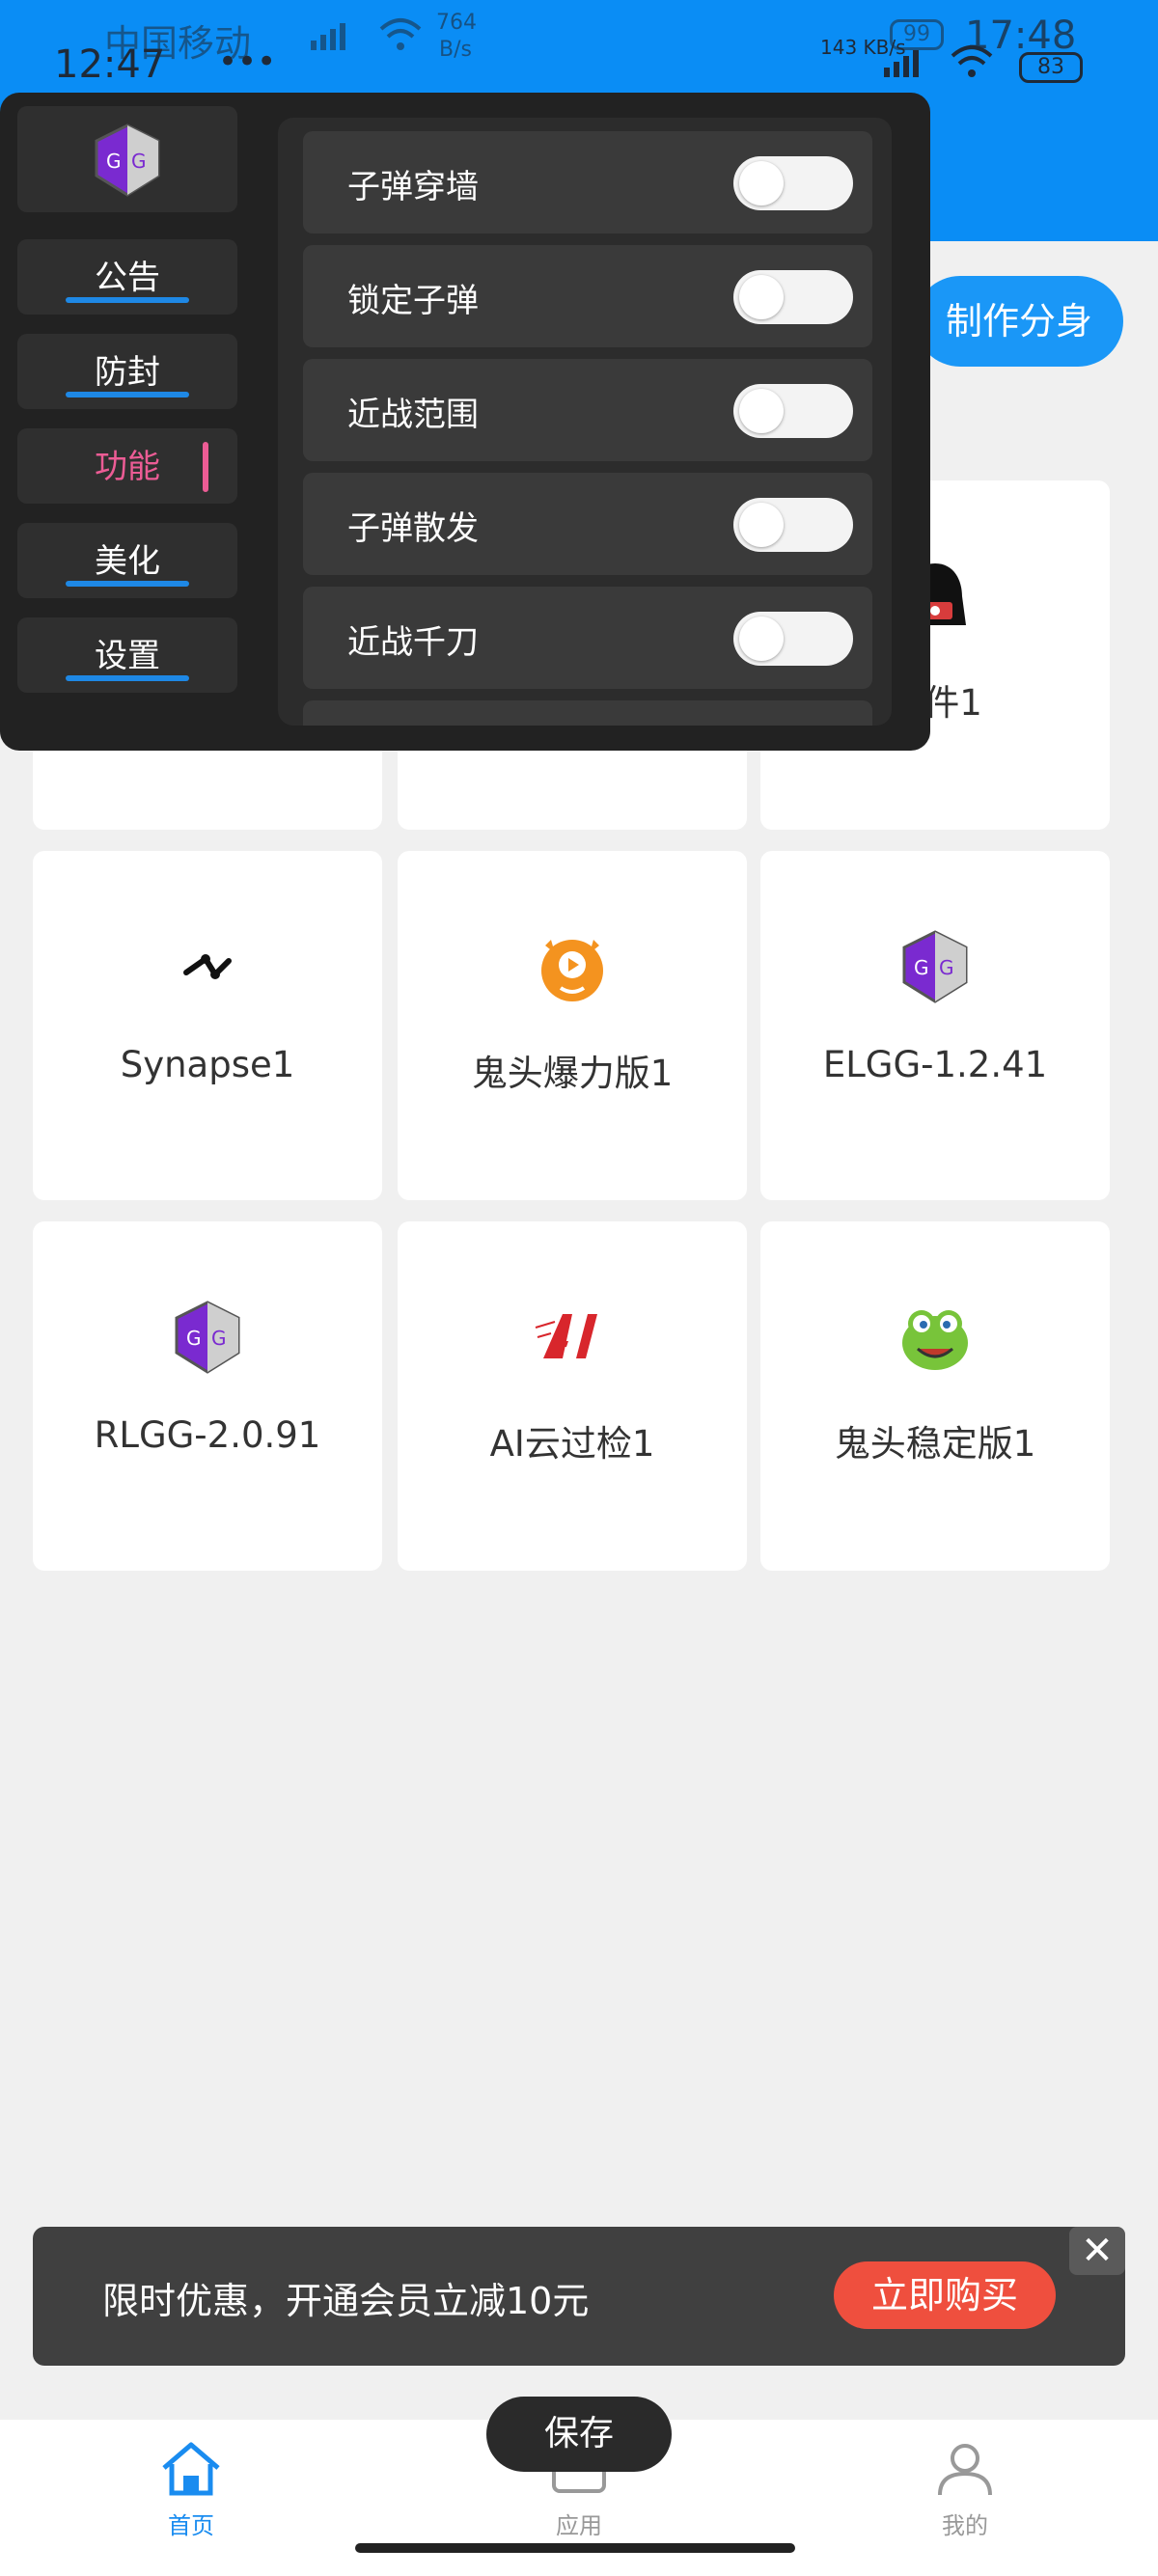  What do you see at coordinates (572, 971) in the screenshot?
I see `tiger-play-icon` at bounding box center [572, 971].